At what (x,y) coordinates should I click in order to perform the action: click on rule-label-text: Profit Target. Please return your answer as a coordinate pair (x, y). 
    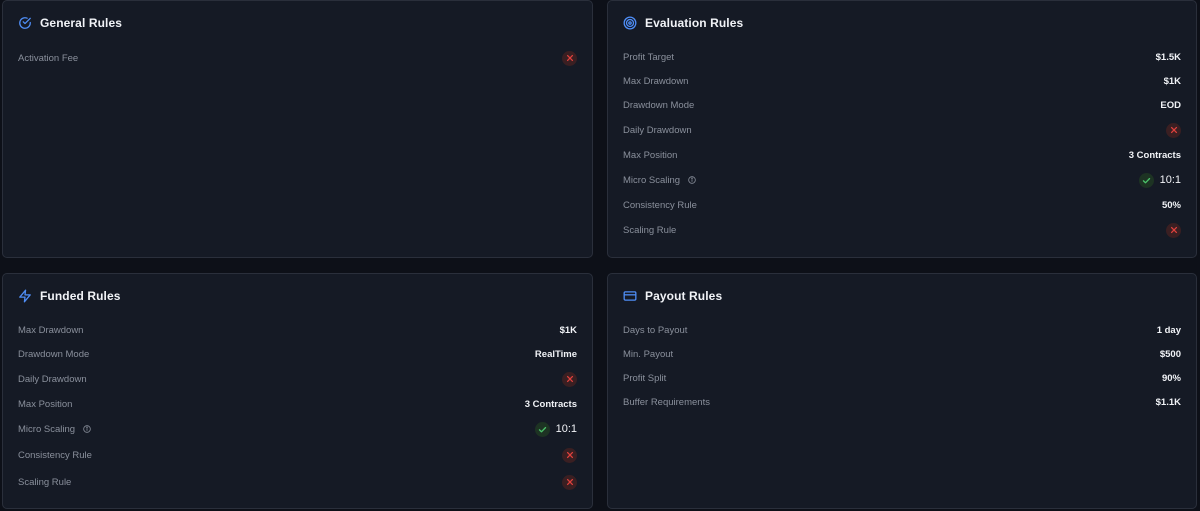
    Looking at the image, I should click on (649, 57).